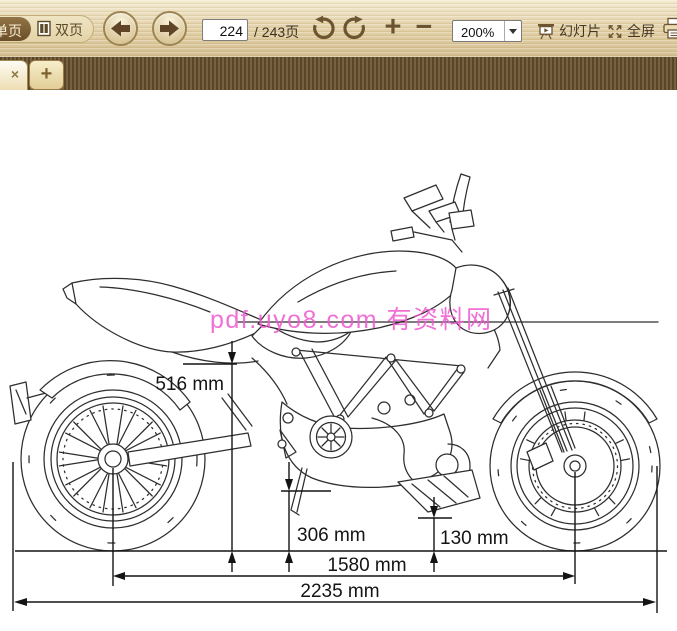  I want to click on double-page-button: 双页, so click(60, 30).